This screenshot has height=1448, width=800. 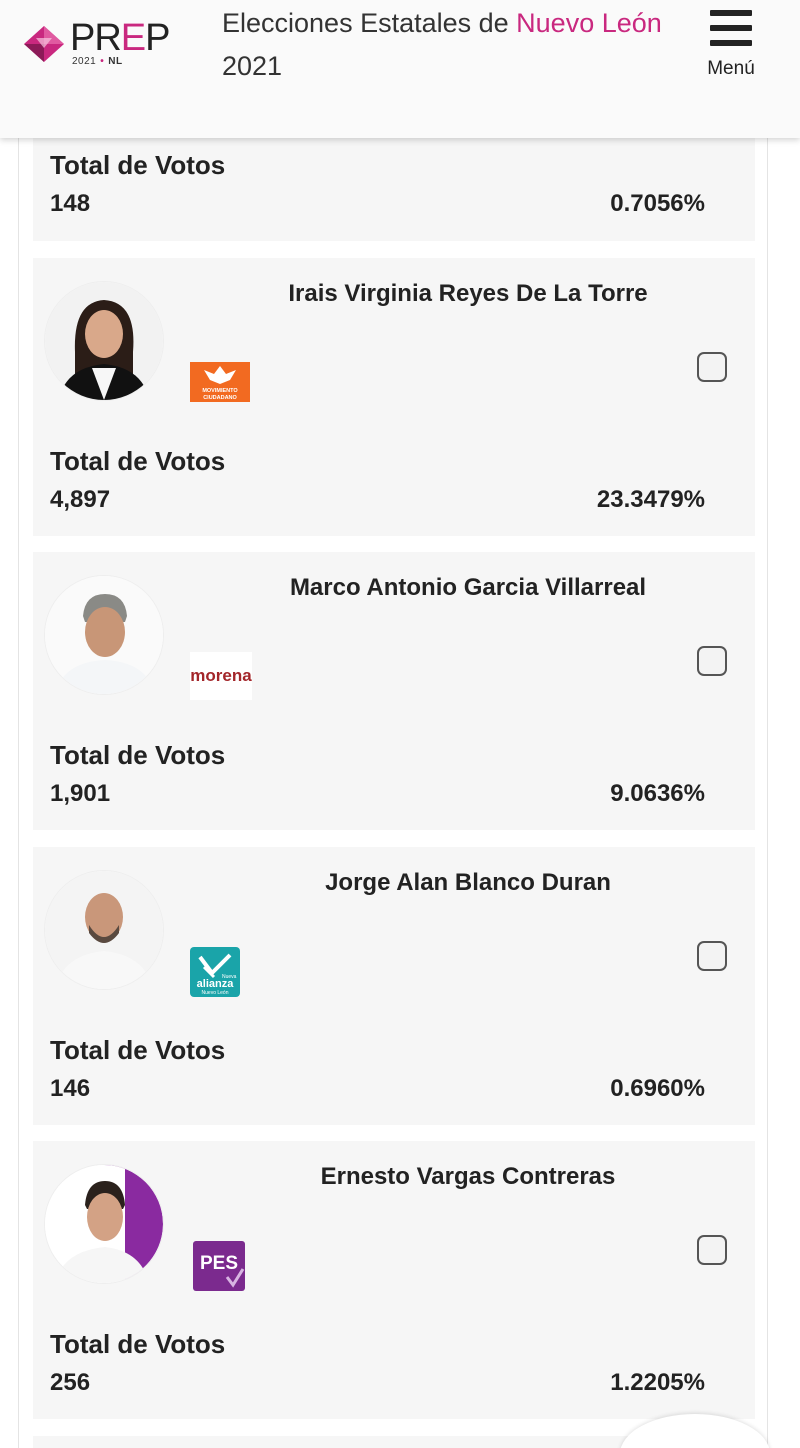 I want to click on prep-logo: PREP 2021 • NL, so click(x=102, y=45).